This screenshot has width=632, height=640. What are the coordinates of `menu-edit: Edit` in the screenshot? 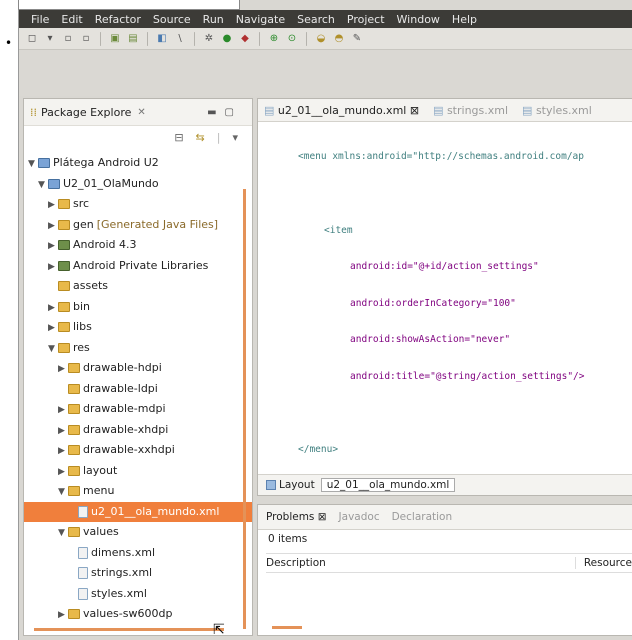 It's located at (71, 19).